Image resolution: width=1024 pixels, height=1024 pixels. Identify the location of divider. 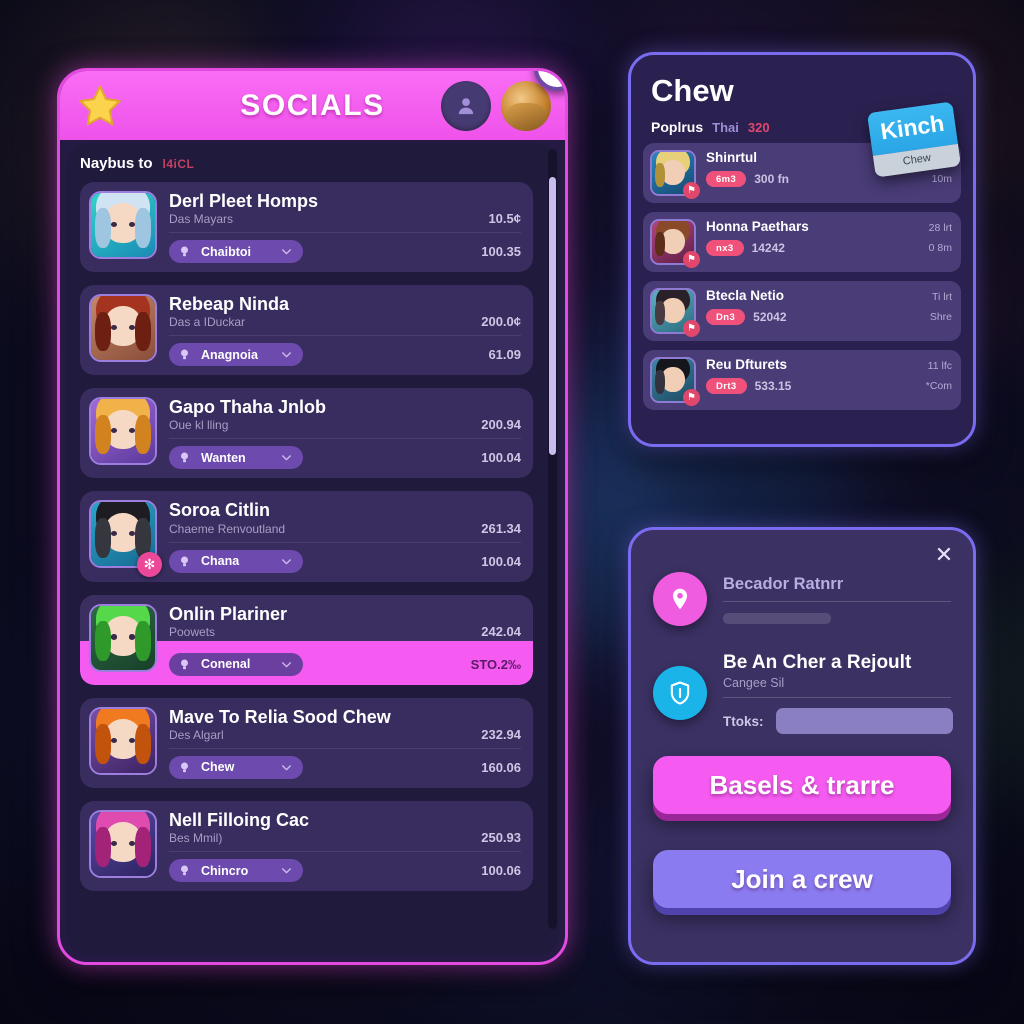
(837, 601).